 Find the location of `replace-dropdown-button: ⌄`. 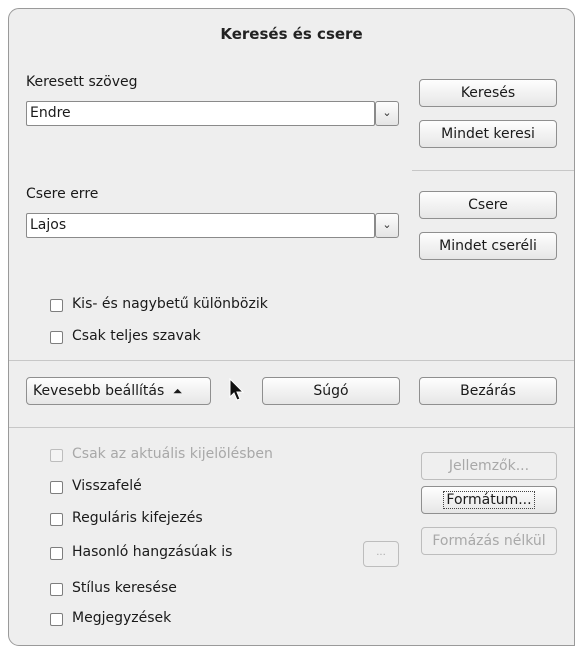

replace-dropdown-button: ⌄ is located at coordinates (387, 225).